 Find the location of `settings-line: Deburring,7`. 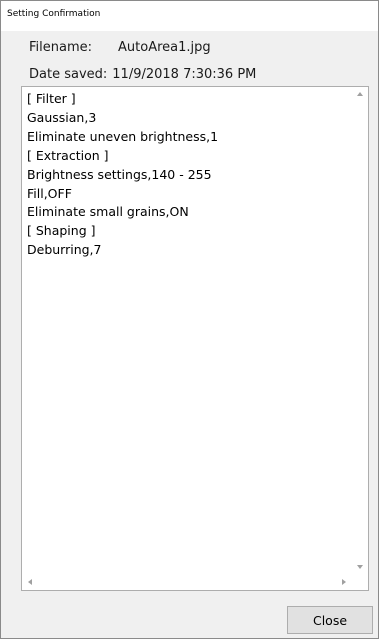

settings-line: Deburring,7 is located at coordinates (64, 250).